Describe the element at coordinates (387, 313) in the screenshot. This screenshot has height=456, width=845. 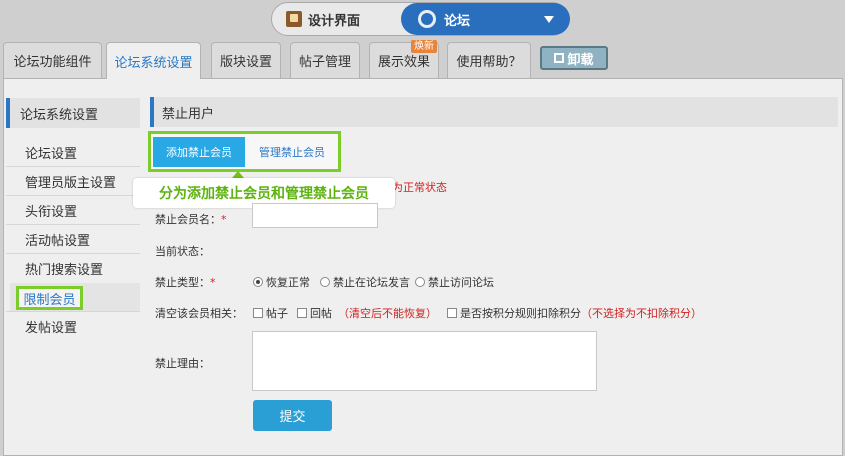
I see `irreversible-note: （清空后不能恢复）` at that location.